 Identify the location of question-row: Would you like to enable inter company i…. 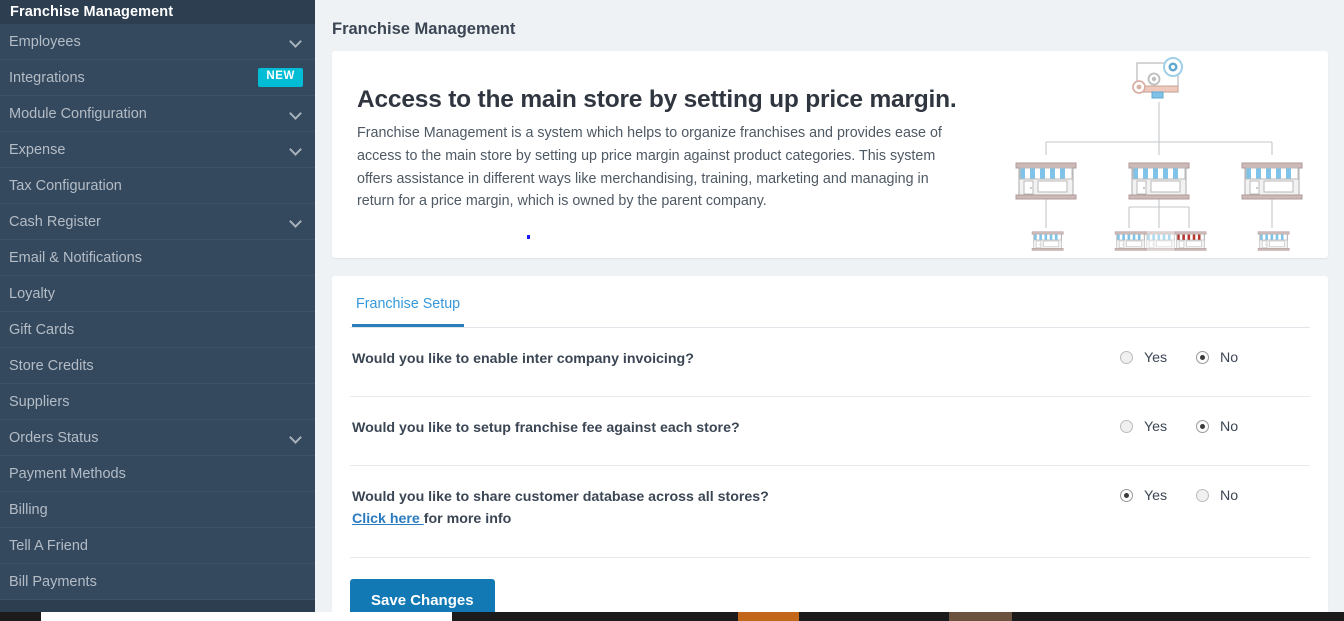
(830, 362).